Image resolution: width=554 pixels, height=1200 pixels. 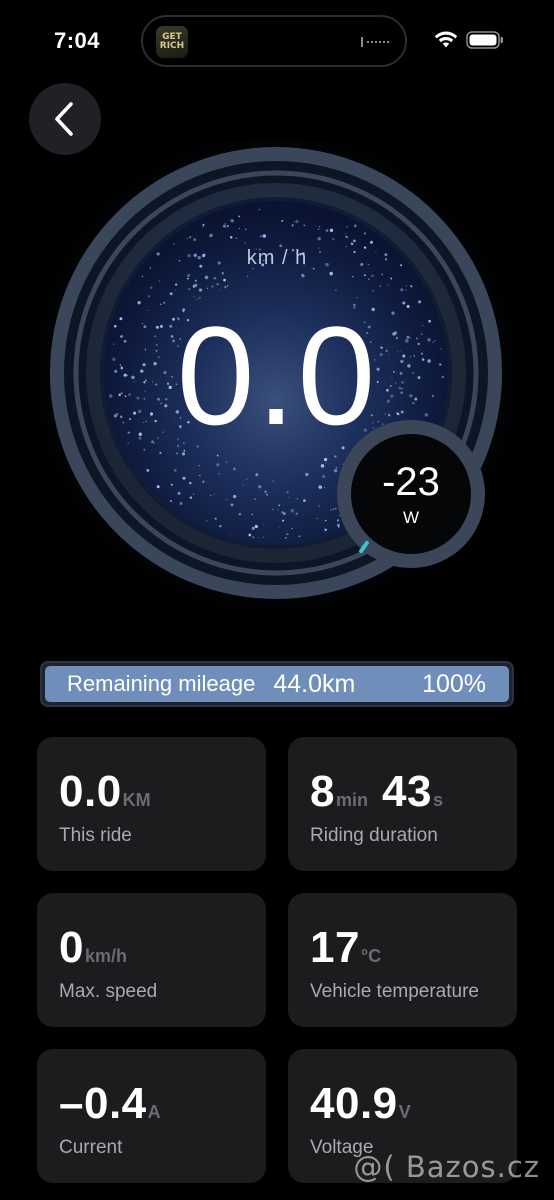 I want to click on audio-wave-icon, so click(x=375, y=42).